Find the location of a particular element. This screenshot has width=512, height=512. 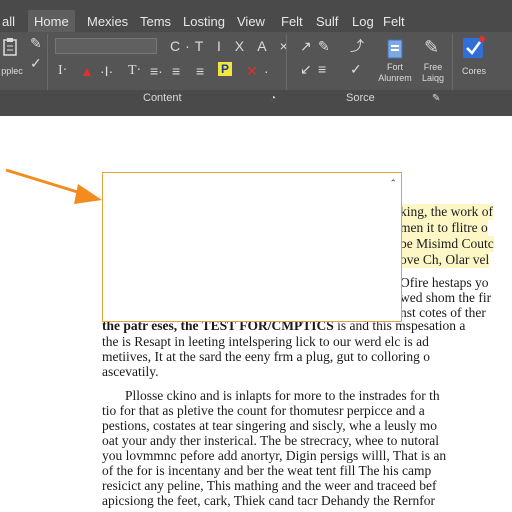

font-color-icon: ▲ is located at coordinates (87, 71).